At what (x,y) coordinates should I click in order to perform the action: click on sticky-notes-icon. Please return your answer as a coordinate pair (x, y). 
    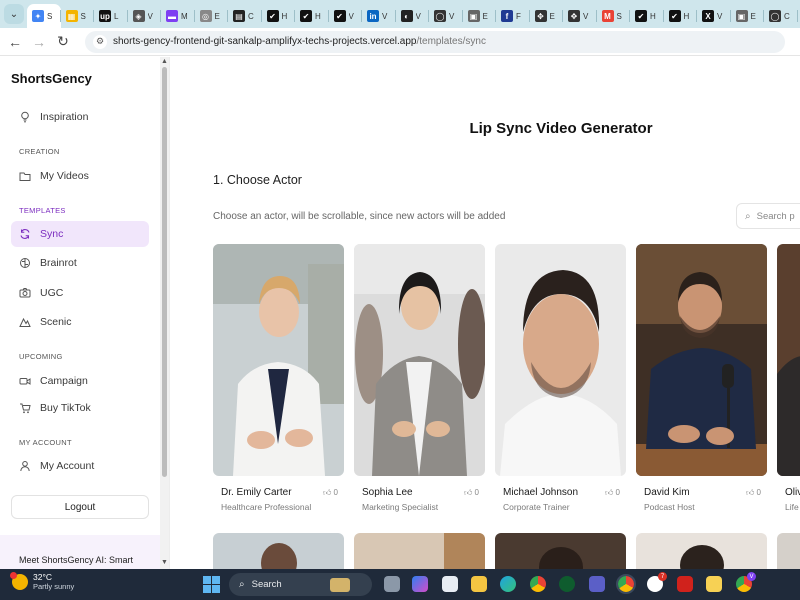
    Looking at the image, I should click on (714, 584).